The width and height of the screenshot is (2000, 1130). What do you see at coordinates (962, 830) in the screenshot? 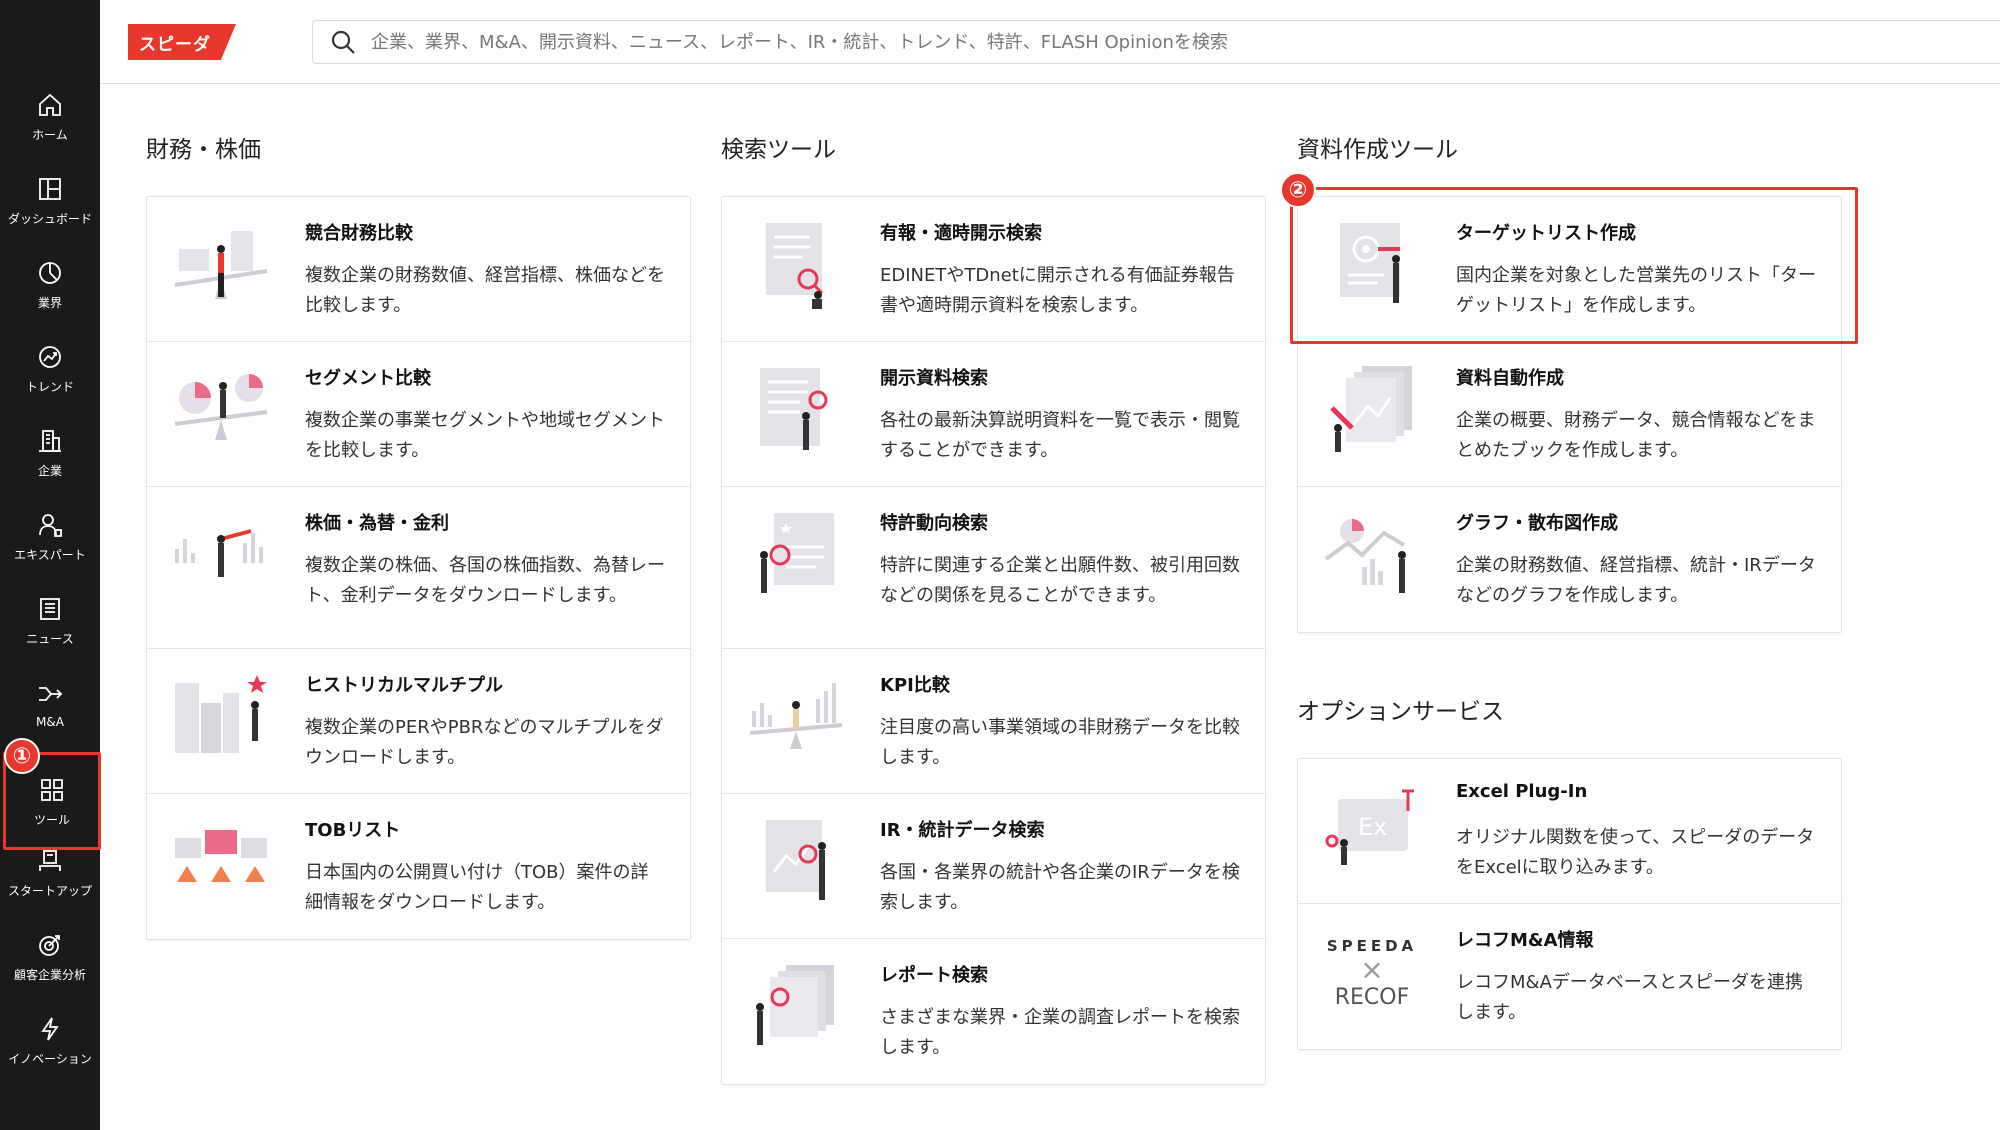
I see `card-title: IR・統計データ検索` at bounding box center [962, 830].